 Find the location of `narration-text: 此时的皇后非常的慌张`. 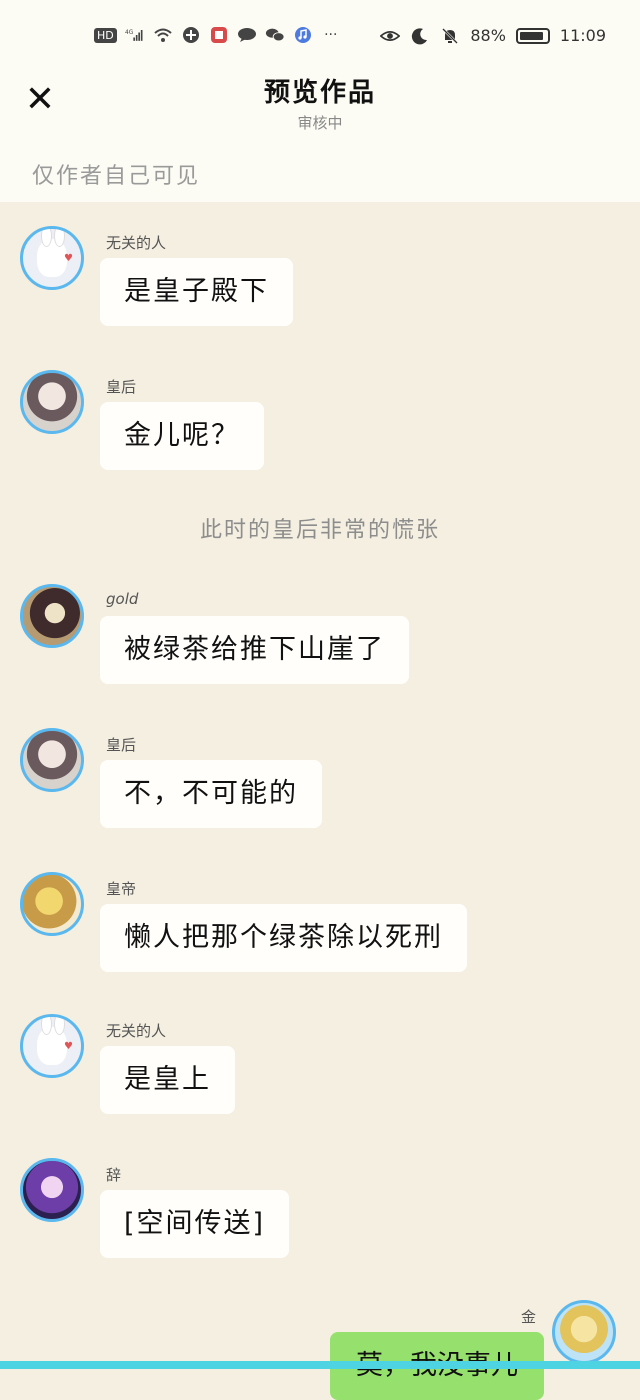

narration-text: 此时的皇后非常的慌张 is located at coordinates (319, 530).